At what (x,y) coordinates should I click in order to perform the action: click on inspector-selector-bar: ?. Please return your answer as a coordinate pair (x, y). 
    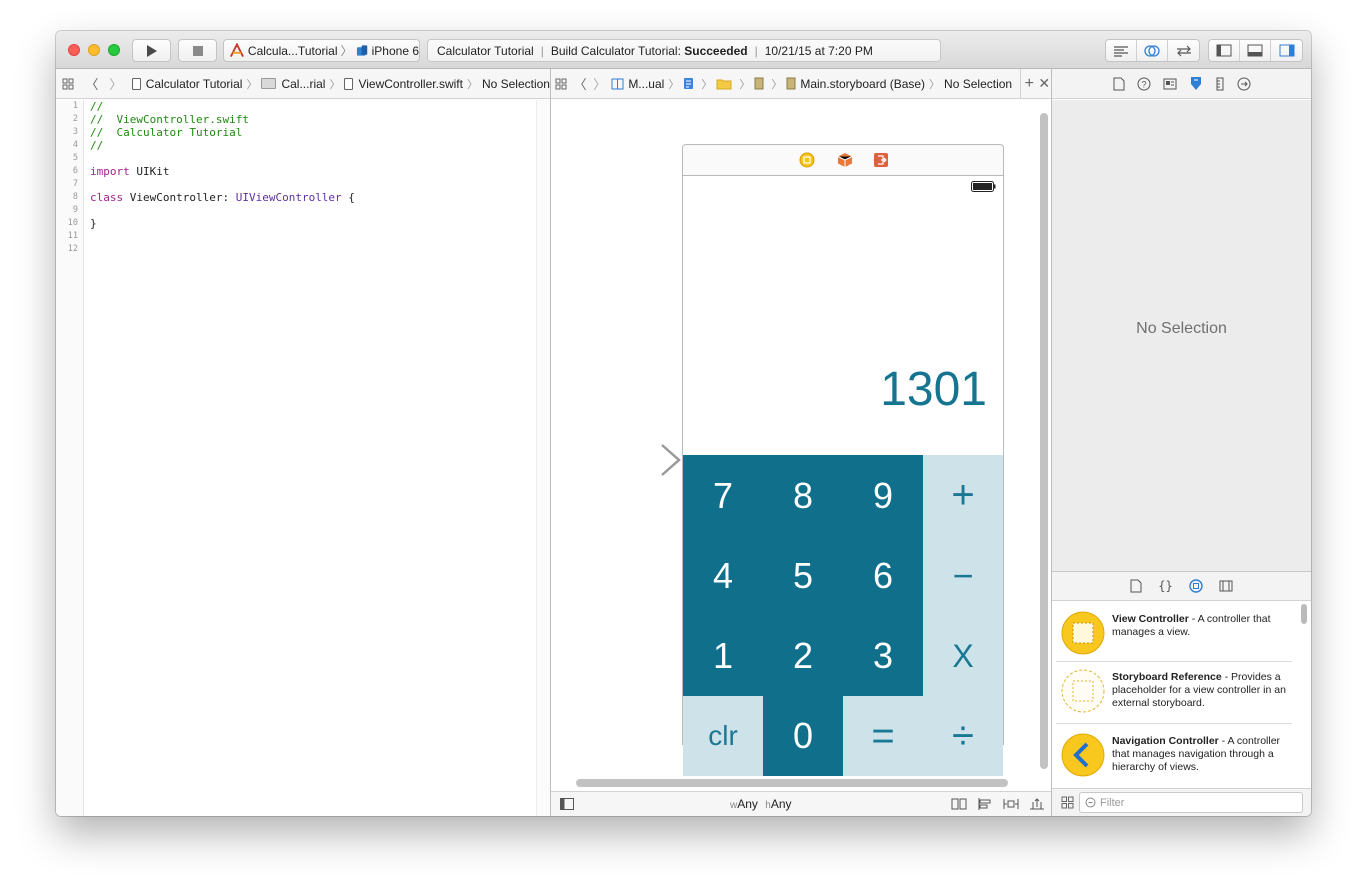
    Looking at the image, I should click on (1181, 84).